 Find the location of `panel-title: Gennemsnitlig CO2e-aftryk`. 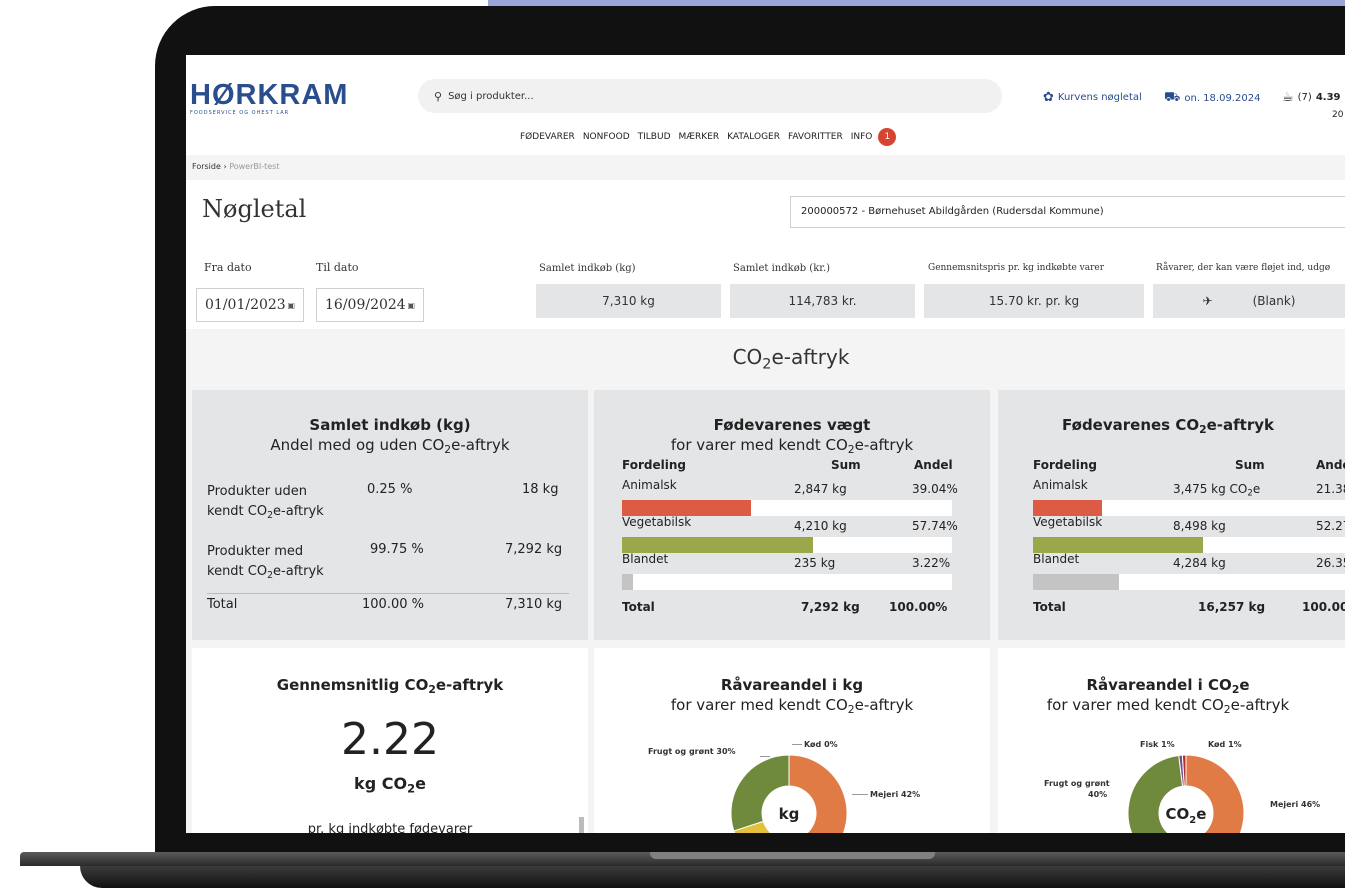

panel-title: Gennemsnitlig CO2e-aftryk is located at coordinates (390, 686).